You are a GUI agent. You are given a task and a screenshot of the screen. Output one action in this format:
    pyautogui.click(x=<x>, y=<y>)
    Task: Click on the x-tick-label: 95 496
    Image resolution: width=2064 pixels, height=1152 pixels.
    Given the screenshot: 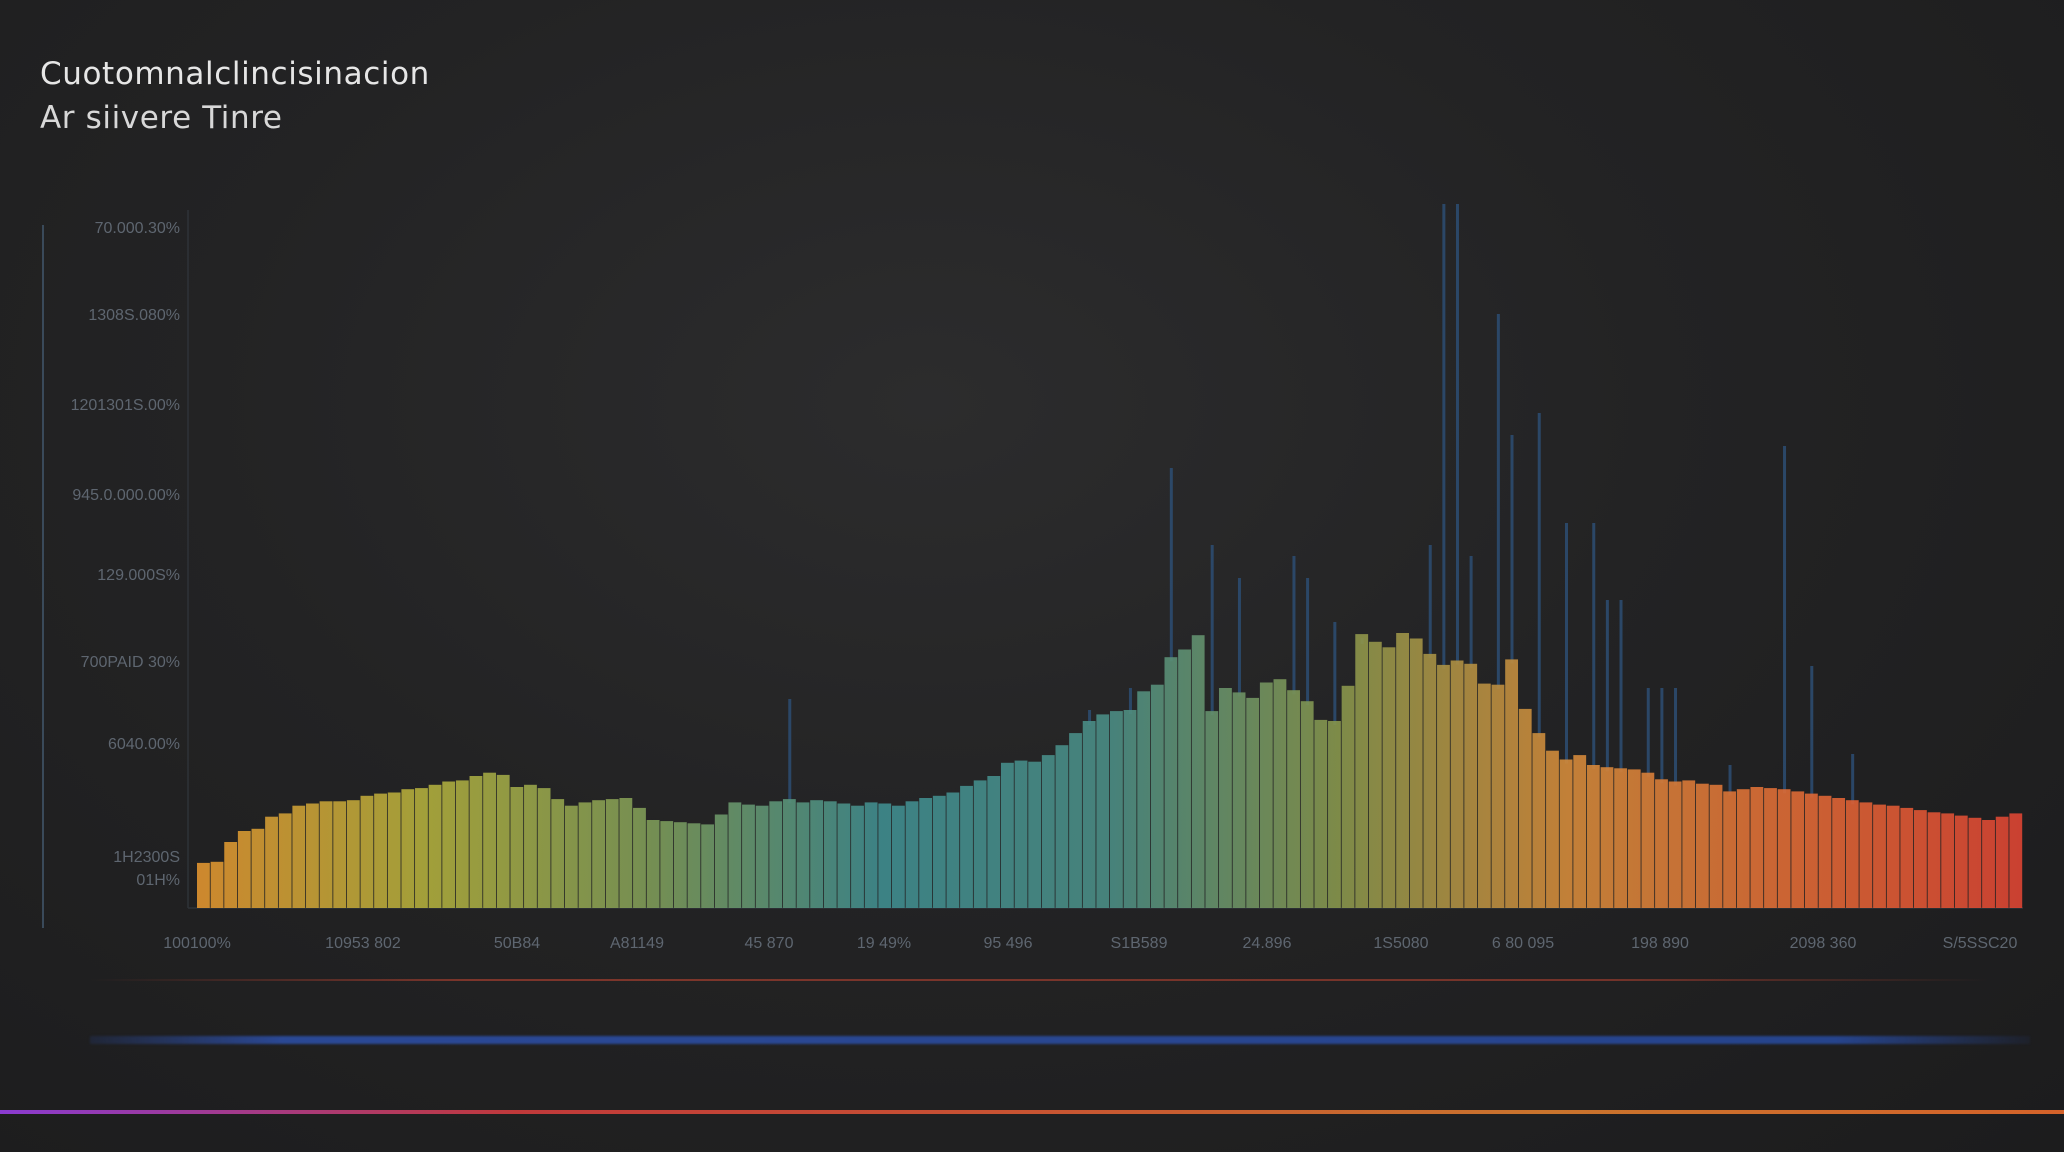 What is the action you would take?
    pyautogui.click(x=1008, y=943)
    